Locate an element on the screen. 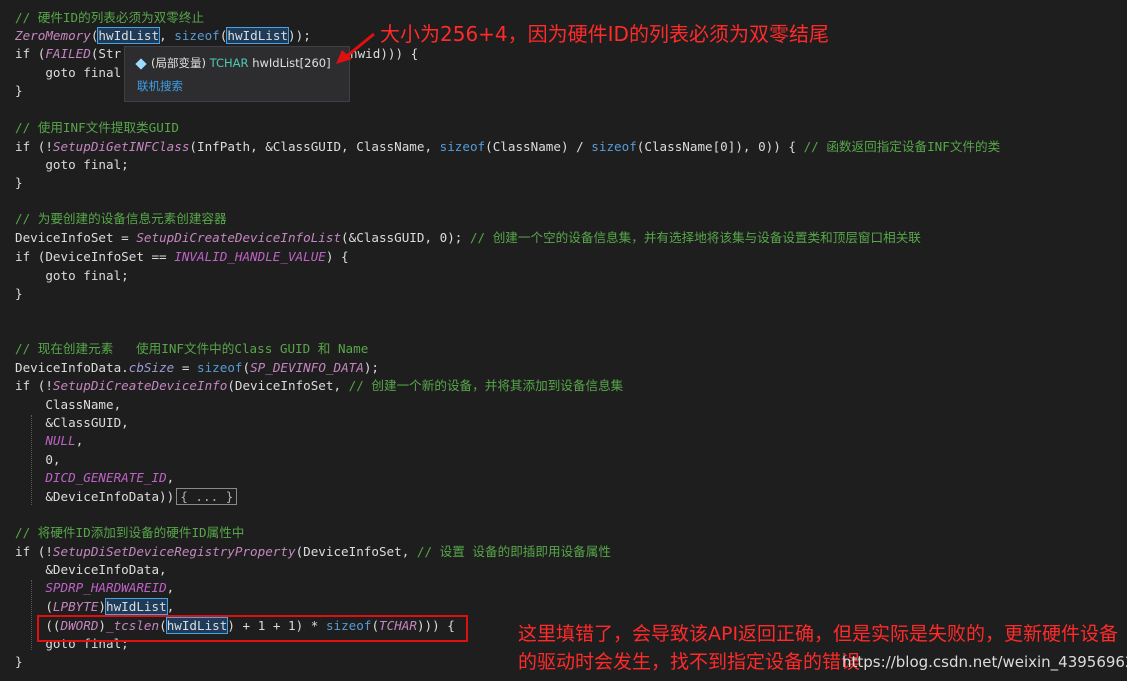 Image resolution: width=1127 pixels, height=681 pixels. collapsed-block: { ... } is located at coordinates (207, 496).